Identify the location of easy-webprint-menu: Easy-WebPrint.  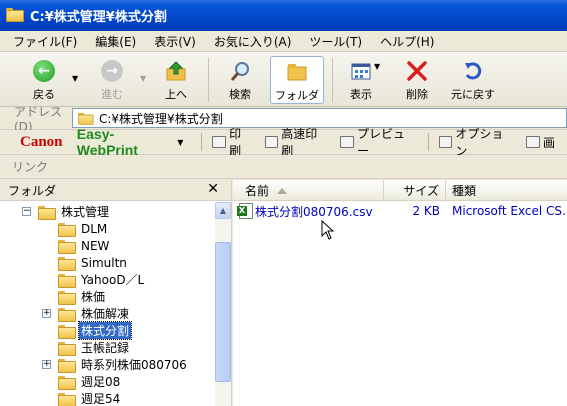
(125, 142).